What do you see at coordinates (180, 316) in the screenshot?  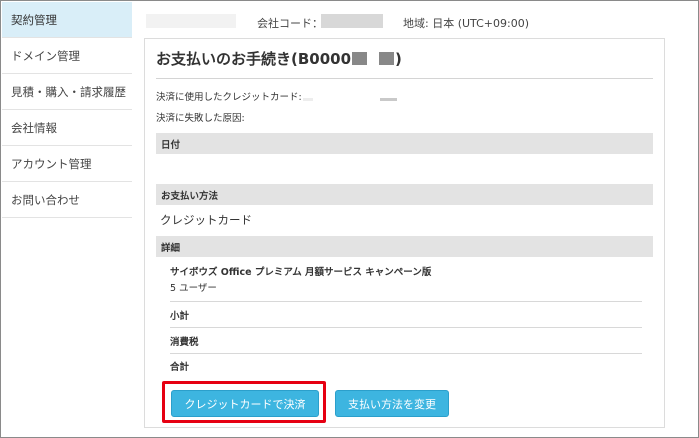 I see `subtotal-label: 小計` at bounding box center [180, 316].